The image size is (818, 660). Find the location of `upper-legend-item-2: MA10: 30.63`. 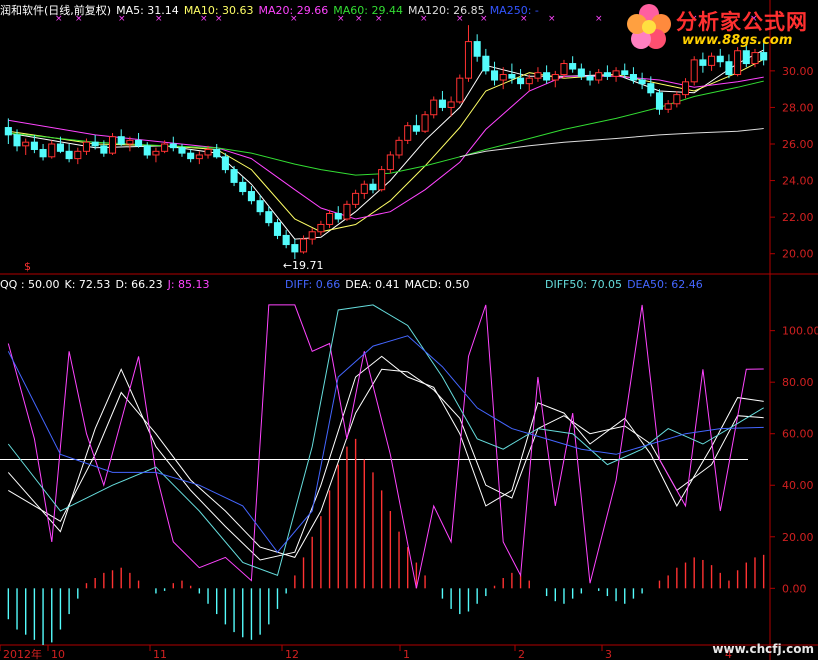

upper-legend-item-2: MA10: 30.63 is located at coordinates (218, 10).